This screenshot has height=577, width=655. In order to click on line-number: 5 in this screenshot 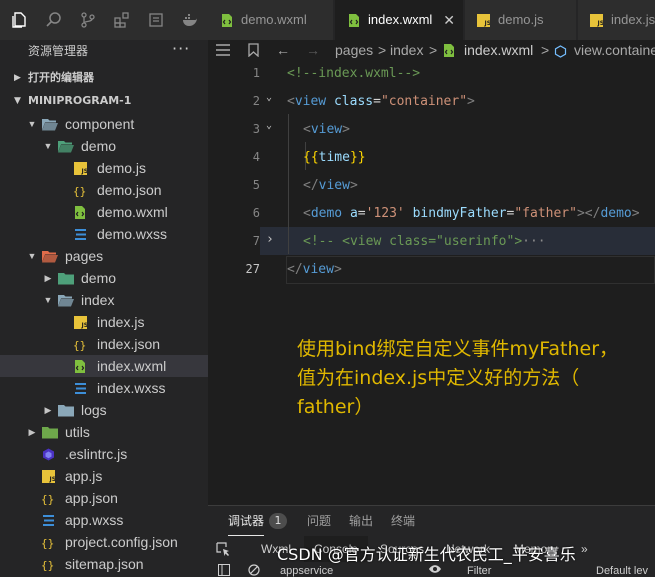, I will do `click(256, 185)`.